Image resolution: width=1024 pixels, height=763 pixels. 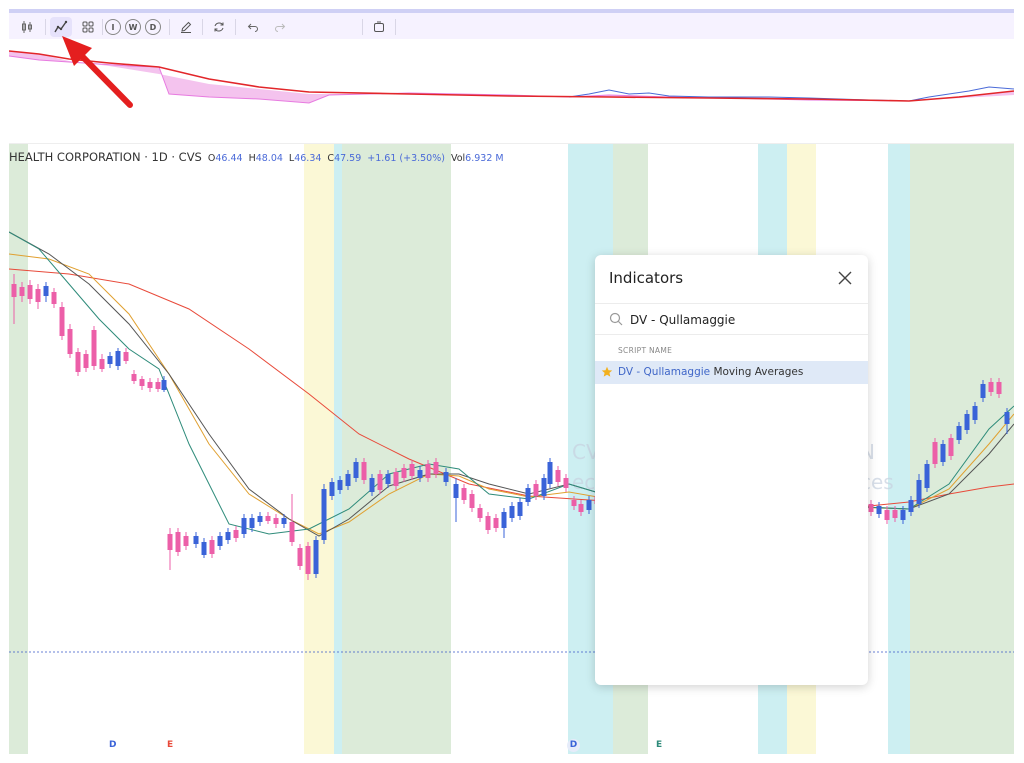 I want to click on search-bar, so click(x=731, y=319).